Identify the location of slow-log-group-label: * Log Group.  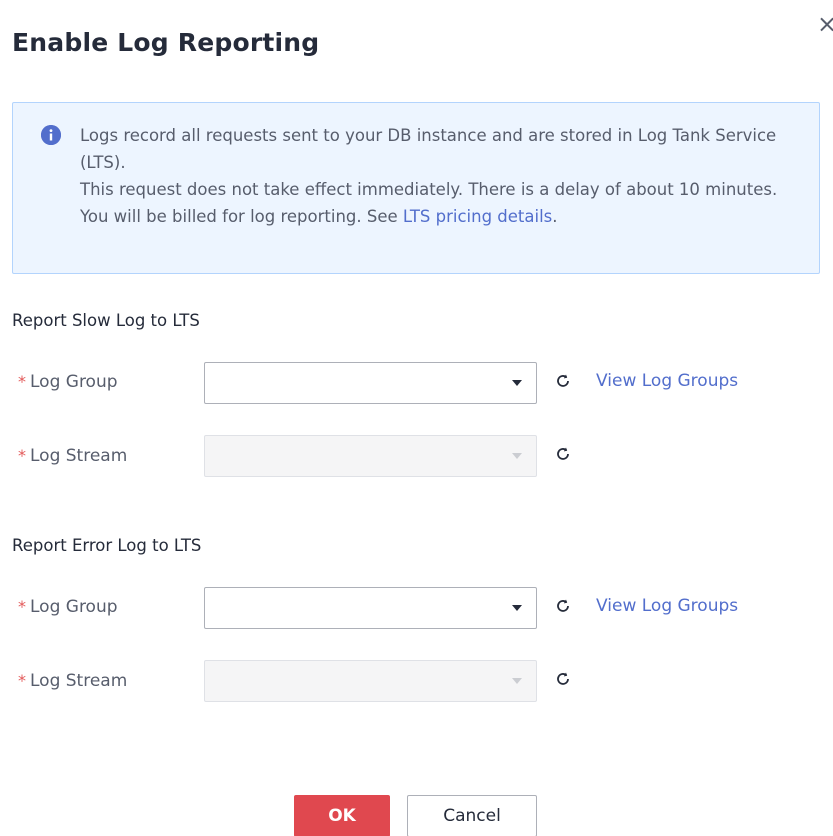
(68, 382).